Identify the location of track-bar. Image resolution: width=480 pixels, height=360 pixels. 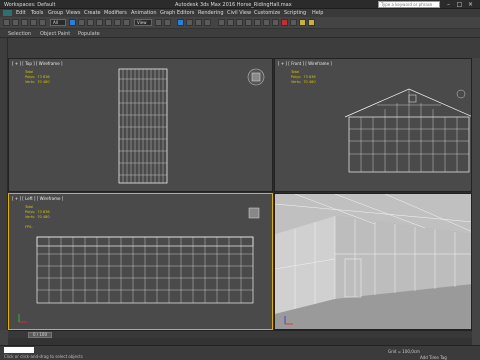
(240, 341).